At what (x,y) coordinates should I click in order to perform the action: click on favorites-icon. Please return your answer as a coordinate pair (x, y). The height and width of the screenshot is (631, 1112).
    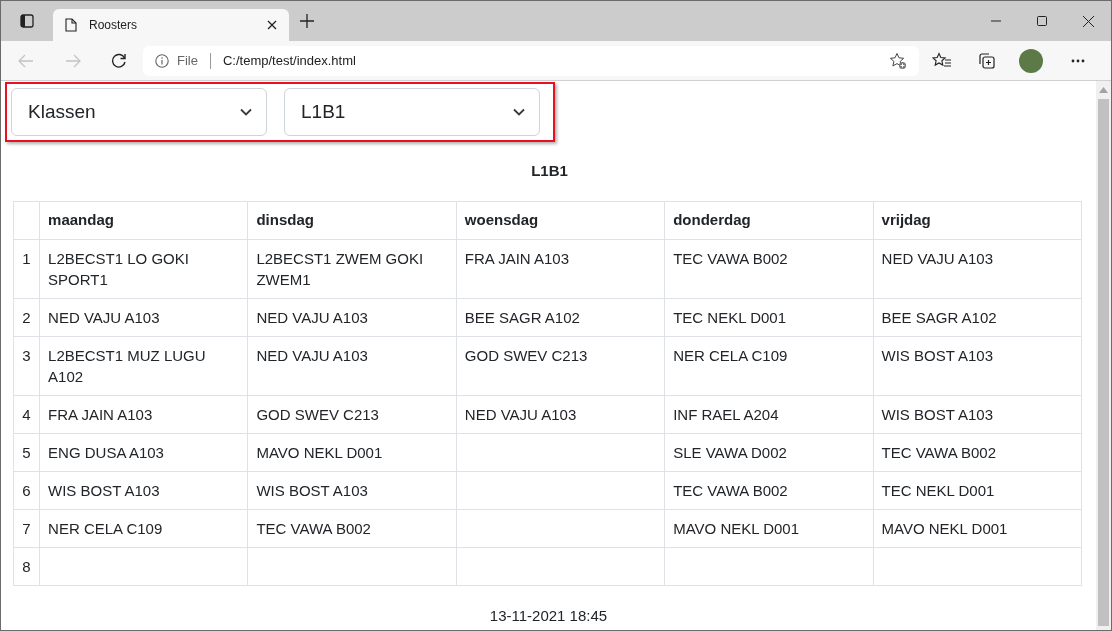
    Looking at the image, I should click on (942, 60).